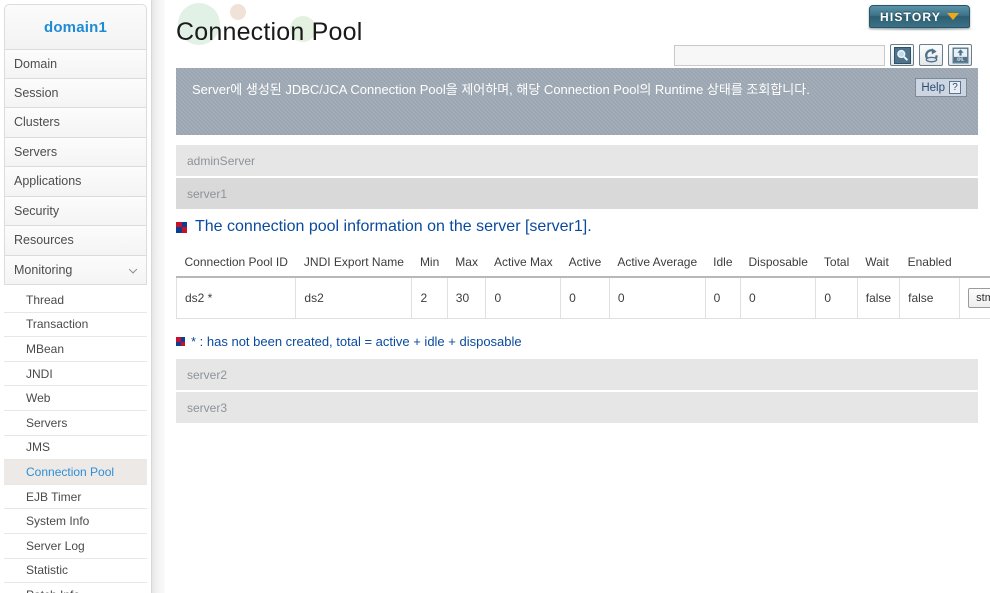  Describe the element at coordinates (207, 407) in the screenshot. I see `server-row-label: server3` at that location.